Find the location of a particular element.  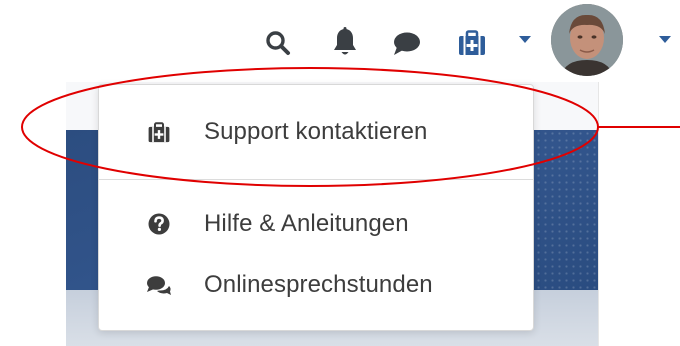

messages-button is located at coordinates (406, 44).